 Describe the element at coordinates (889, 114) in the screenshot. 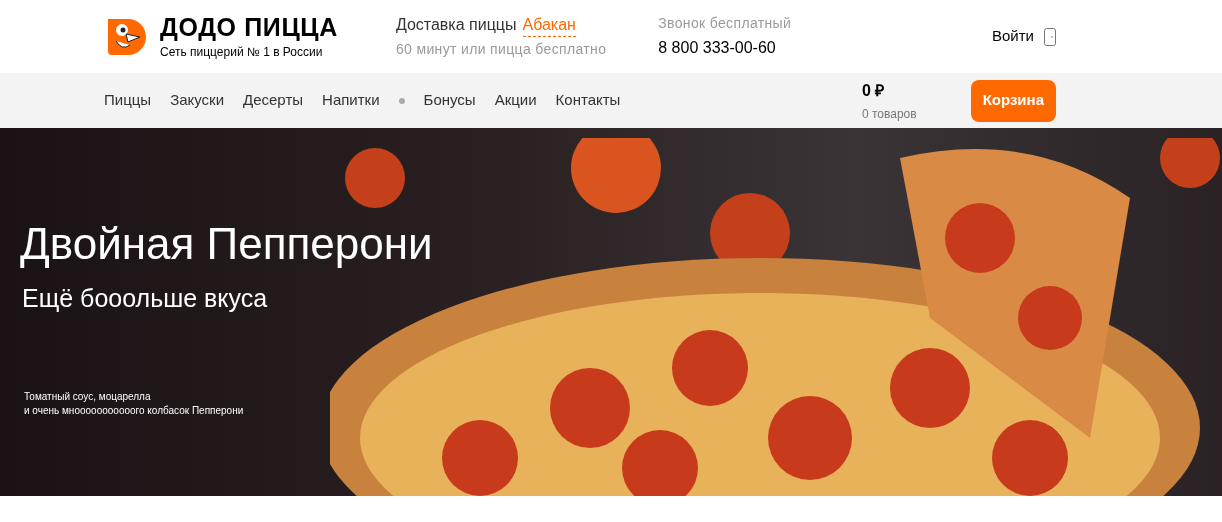

I see `cart-count: 0 товаров` at that location.